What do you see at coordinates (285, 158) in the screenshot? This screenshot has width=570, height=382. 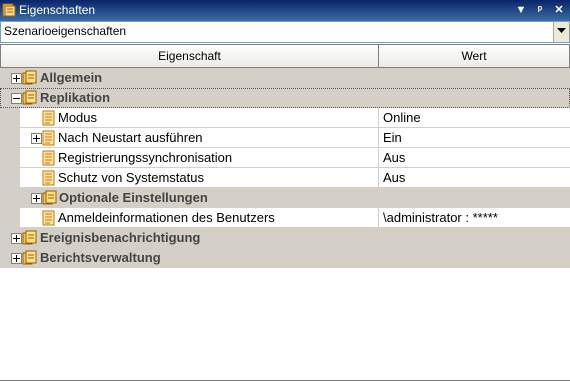 I see `property-row: Registrierungssynchronisation Aus` at bounding box center [285, 158].